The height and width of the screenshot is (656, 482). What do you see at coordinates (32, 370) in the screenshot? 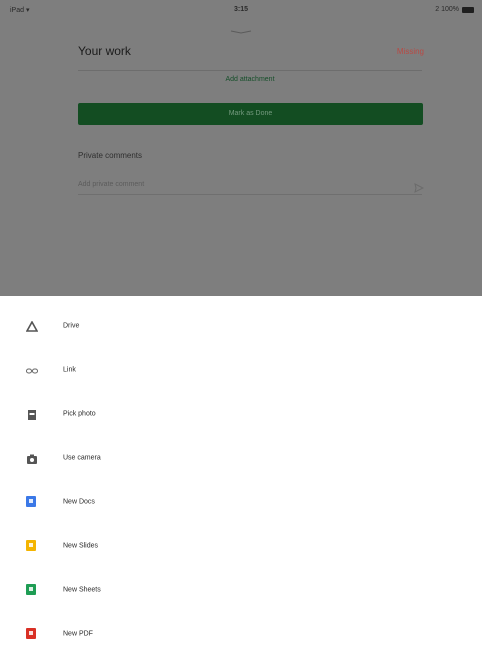
I see `link-icon` at bounding box center [32, 370].